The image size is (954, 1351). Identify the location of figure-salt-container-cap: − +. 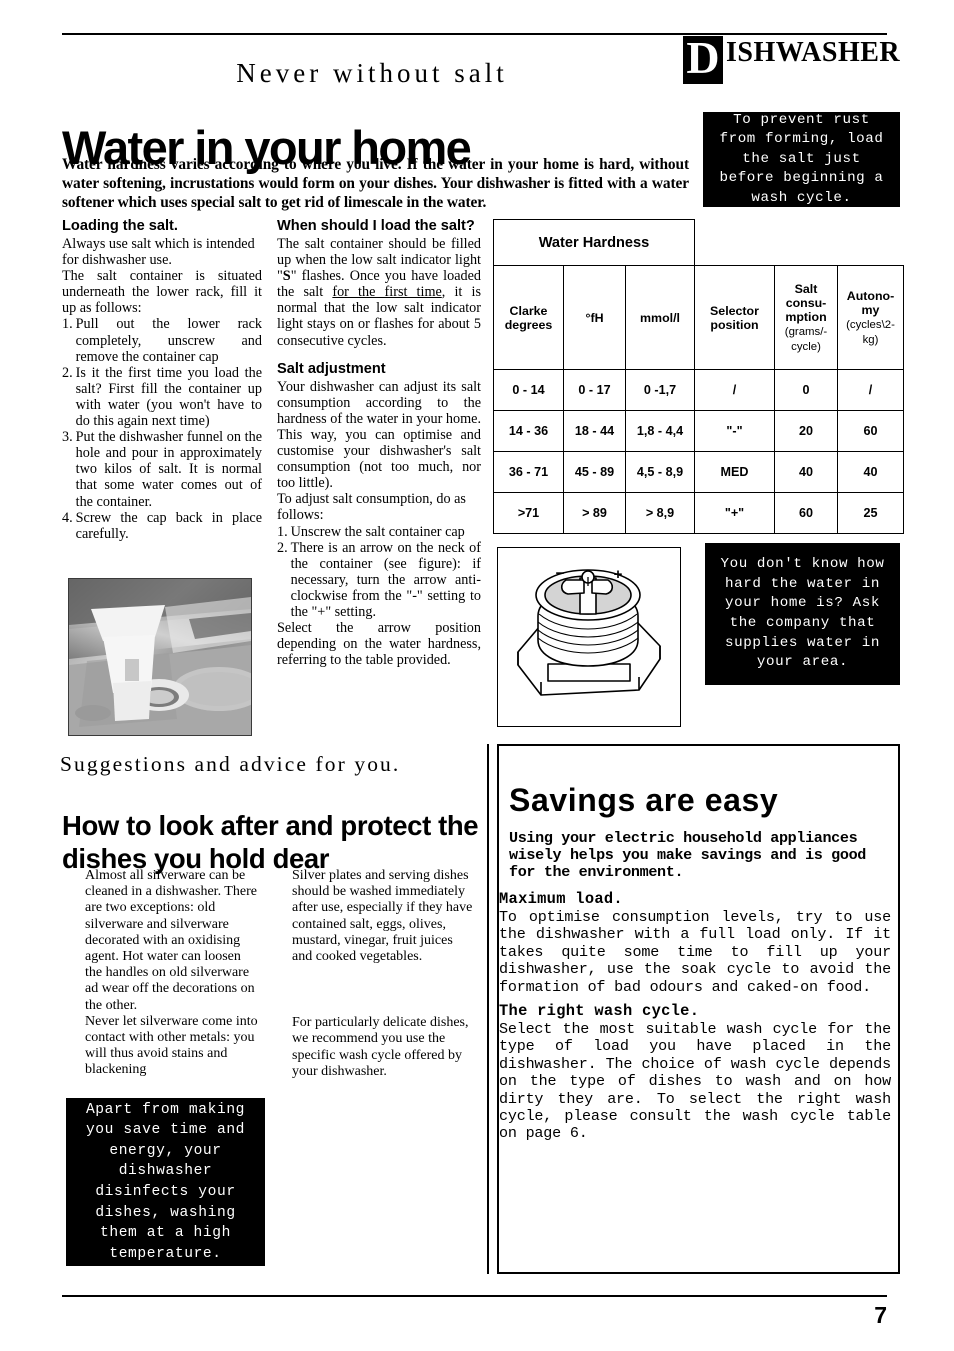
(589, 637).